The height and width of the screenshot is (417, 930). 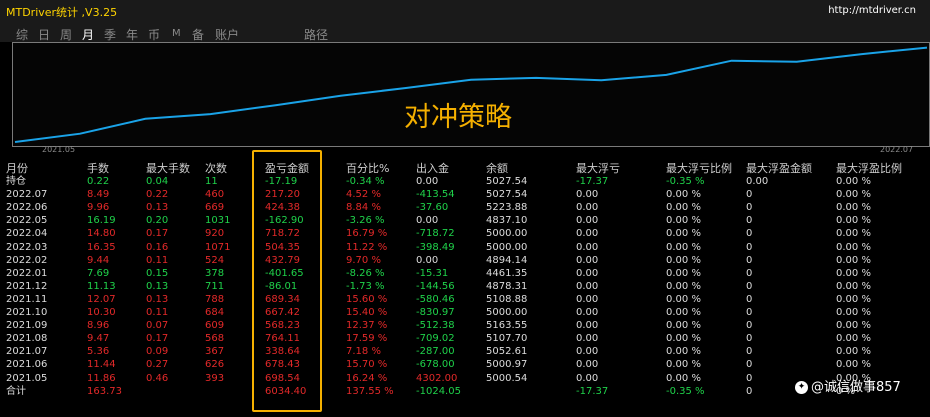 What do you see at coordinates (104, 391) in the screenshot?
I see `table-cell: 163.73` at bounding box center [104, 391].